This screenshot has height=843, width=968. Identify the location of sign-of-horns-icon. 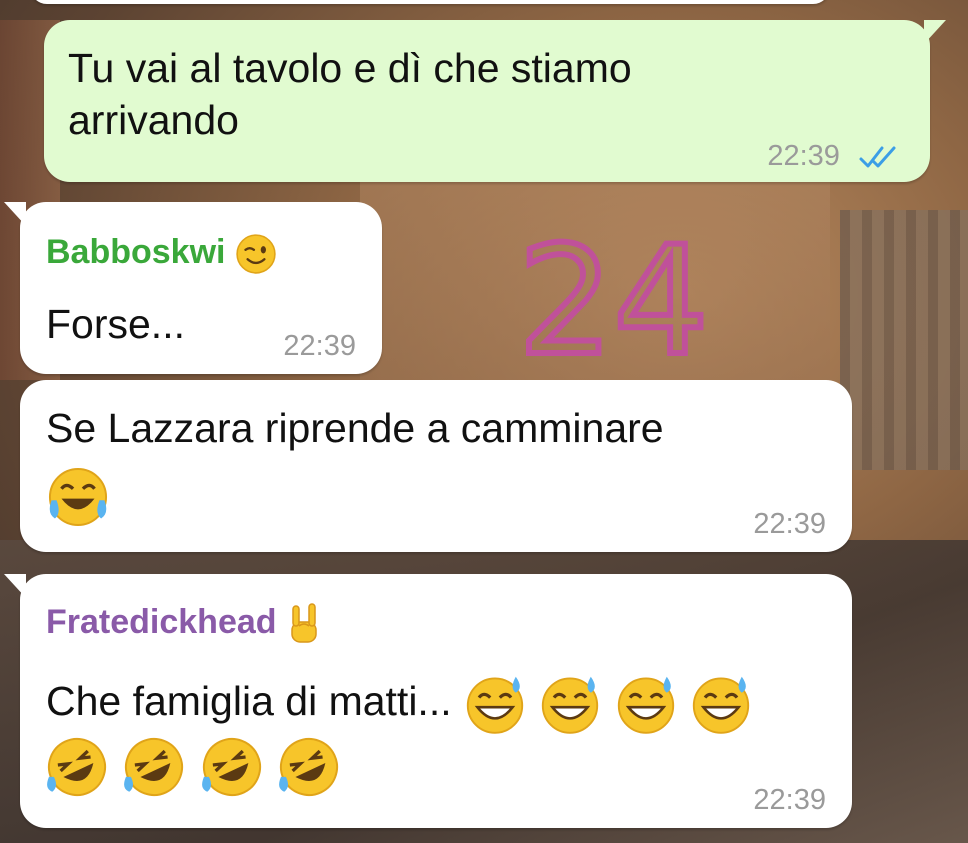
(304, 623).